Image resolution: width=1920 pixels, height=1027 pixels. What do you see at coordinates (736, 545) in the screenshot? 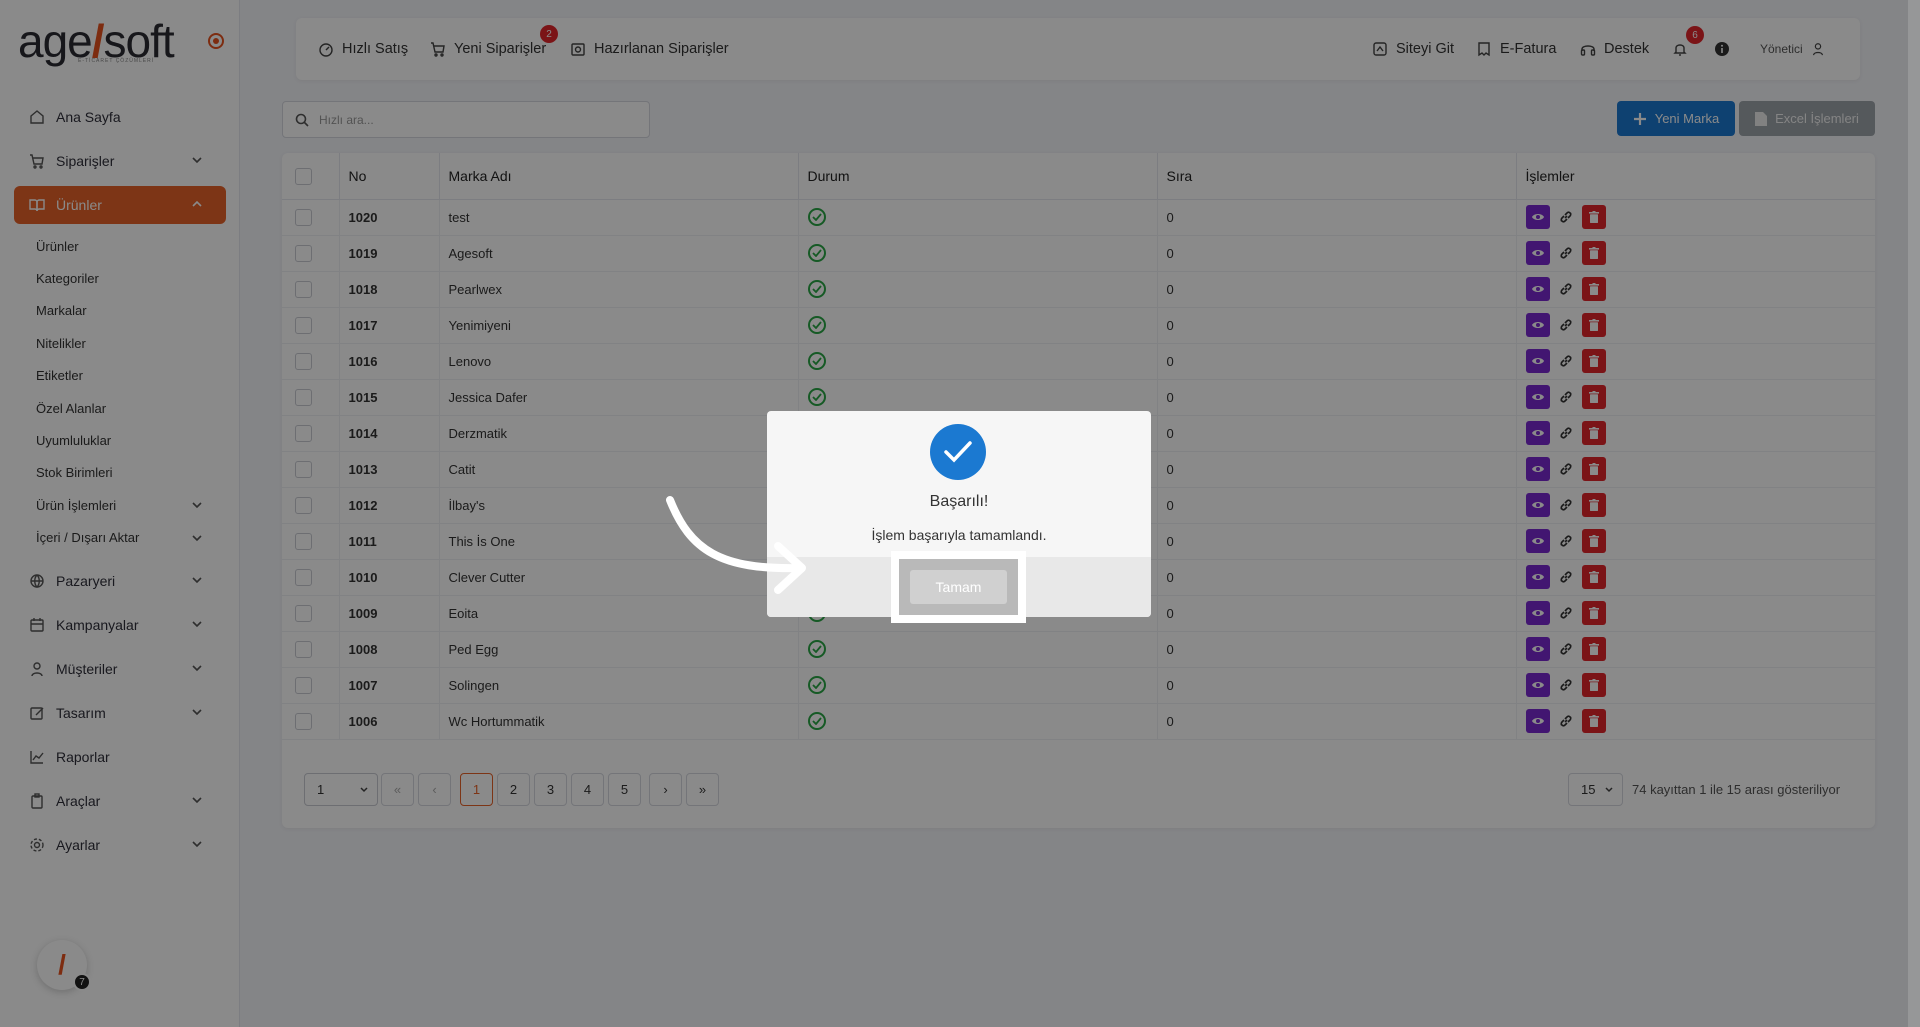
I see `pointer-arrow-icon` at bounding box center [736, 545].